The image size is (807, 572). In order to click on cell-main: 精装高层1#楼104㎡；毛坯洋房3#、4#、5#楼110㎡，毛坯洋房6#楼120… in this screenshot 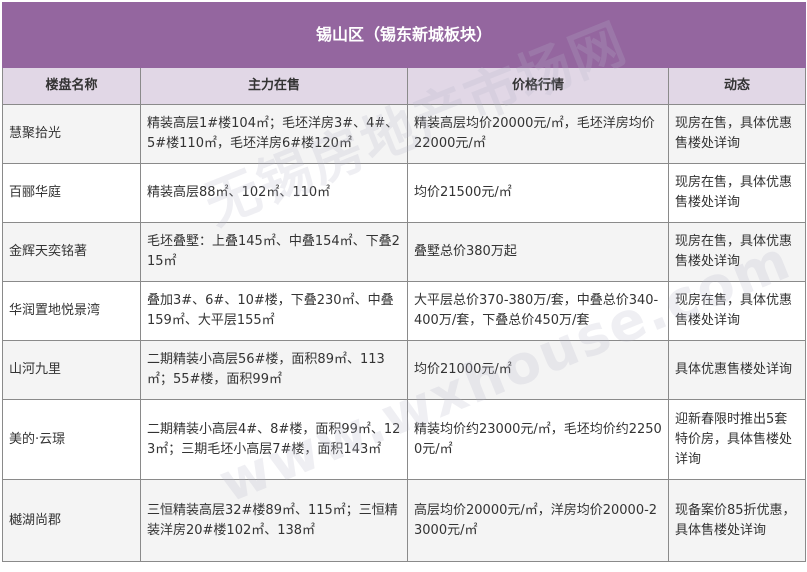, I will do `click(274, 134)`.